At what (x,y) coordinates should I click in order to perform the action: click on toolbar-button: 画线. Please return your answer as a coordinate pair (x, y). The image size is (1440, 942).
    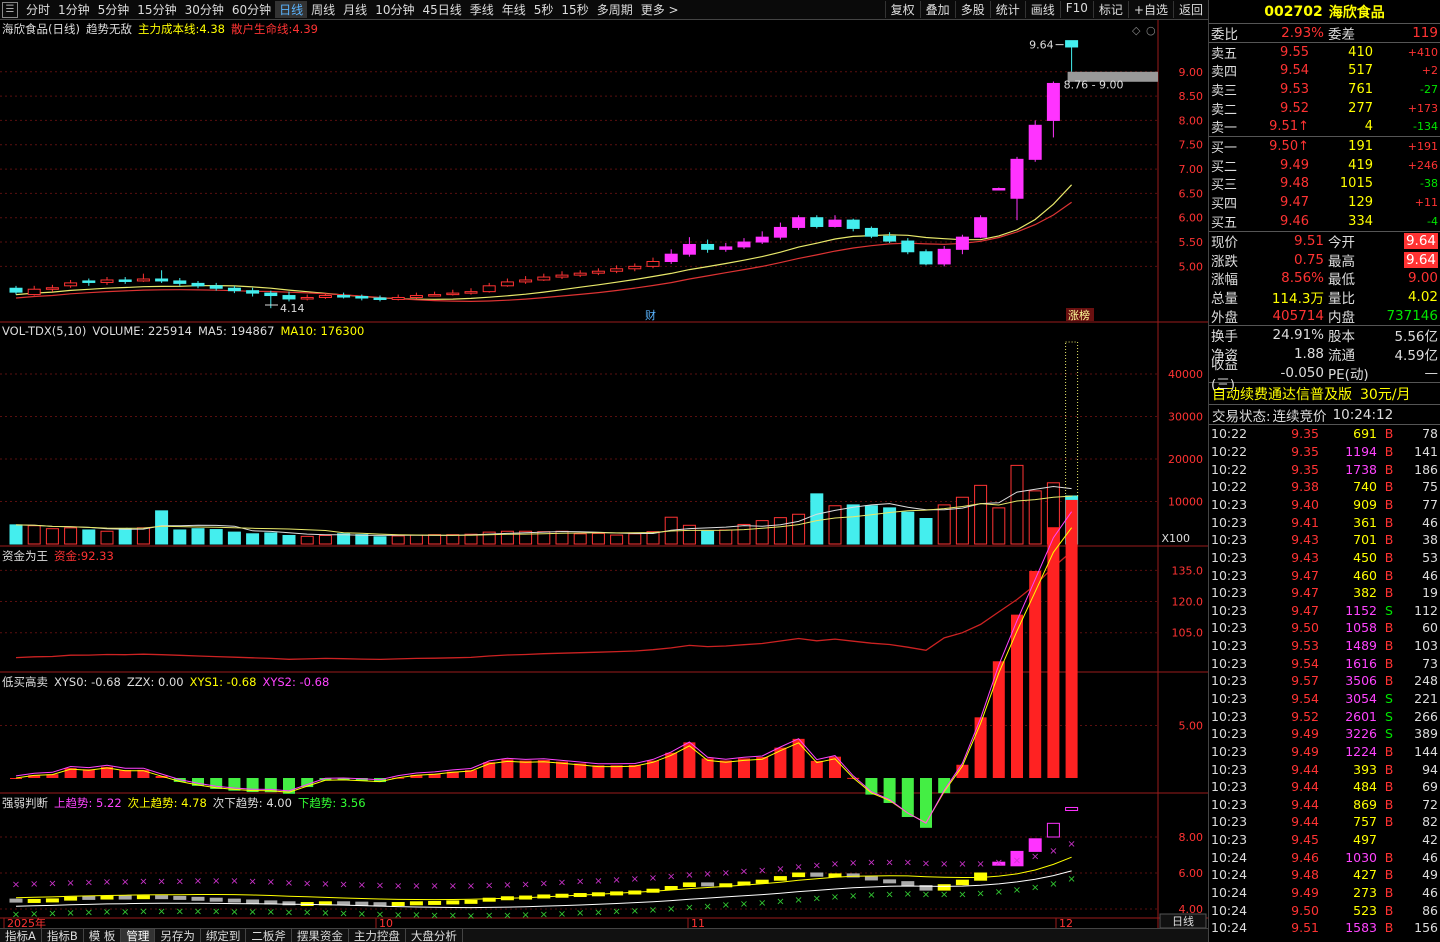
    Looking at the image, I should click on (1042, 9).